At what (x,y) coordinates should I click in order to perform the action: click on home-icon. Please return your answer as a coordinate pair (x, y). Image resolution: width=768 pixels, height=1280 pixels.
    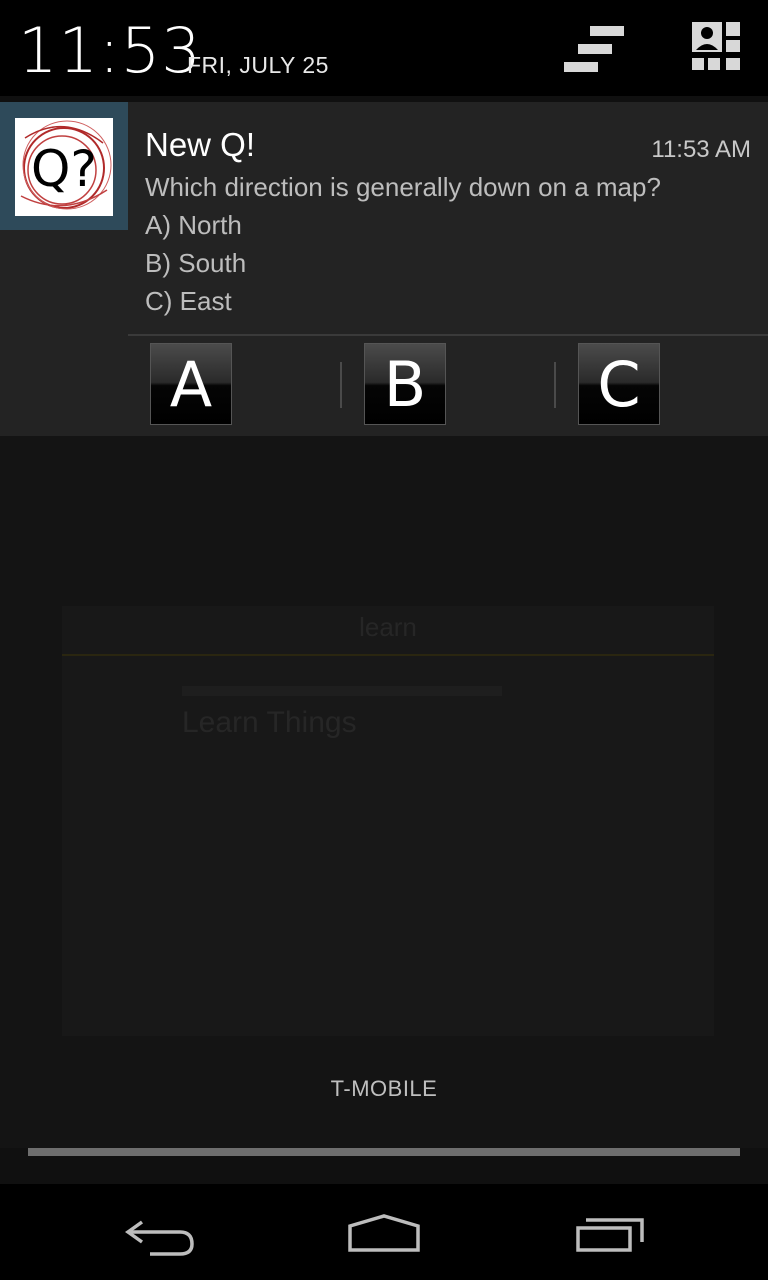
    Looking at the image, I should click on (384, 1233).